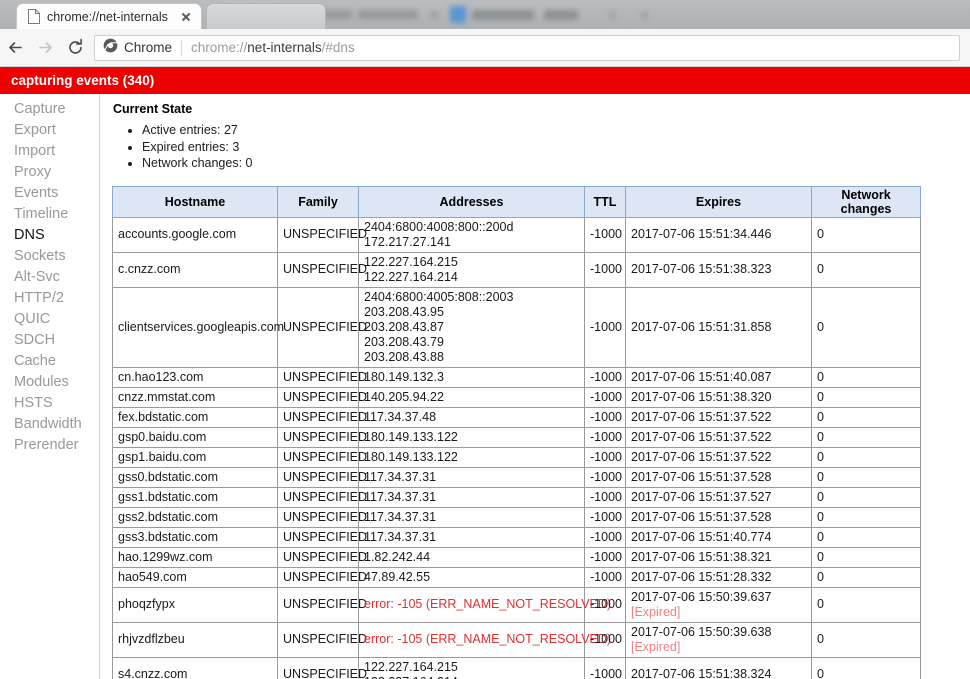  What do you see at coordinates (49, 318) in the screenshot?
I see `sidebar-item-quic: QUIC` at bounding box center [49, 318].